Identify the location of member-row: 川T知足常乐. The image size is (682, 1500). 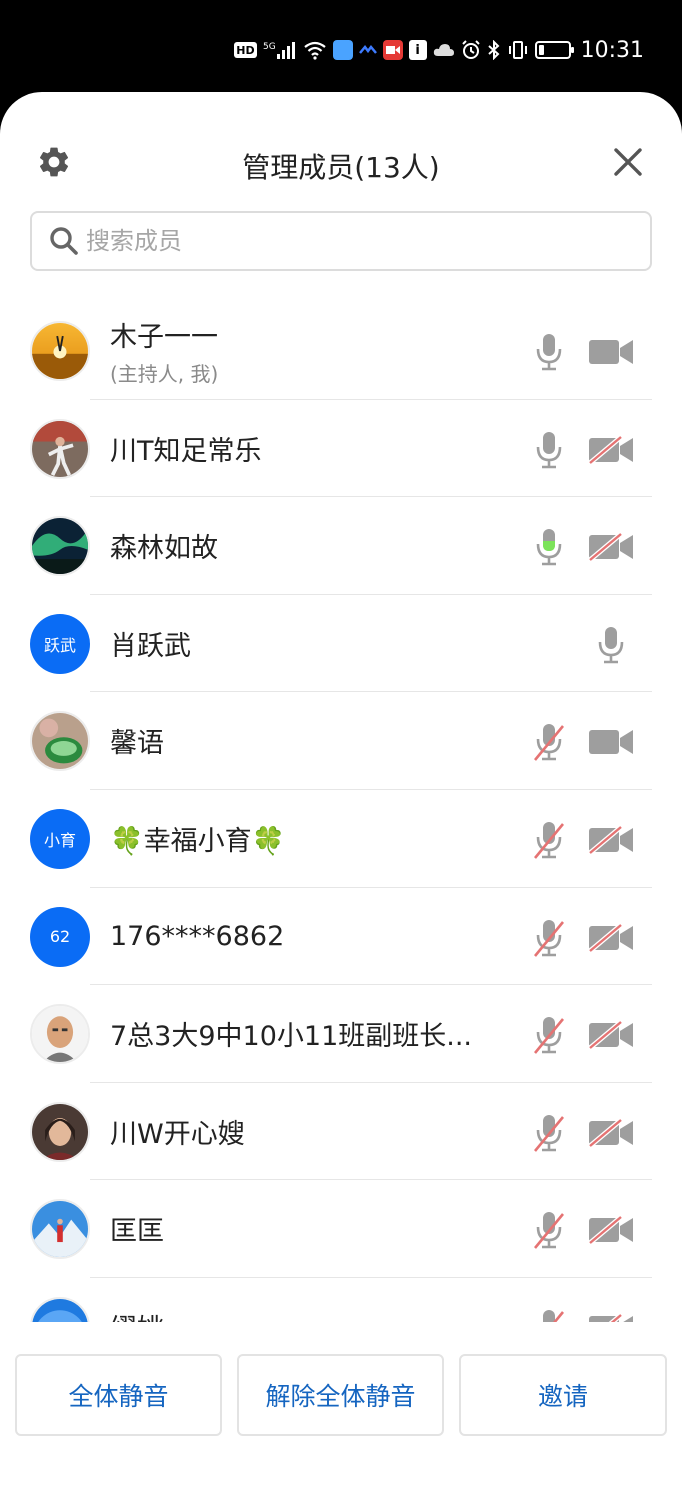
(341, 449).